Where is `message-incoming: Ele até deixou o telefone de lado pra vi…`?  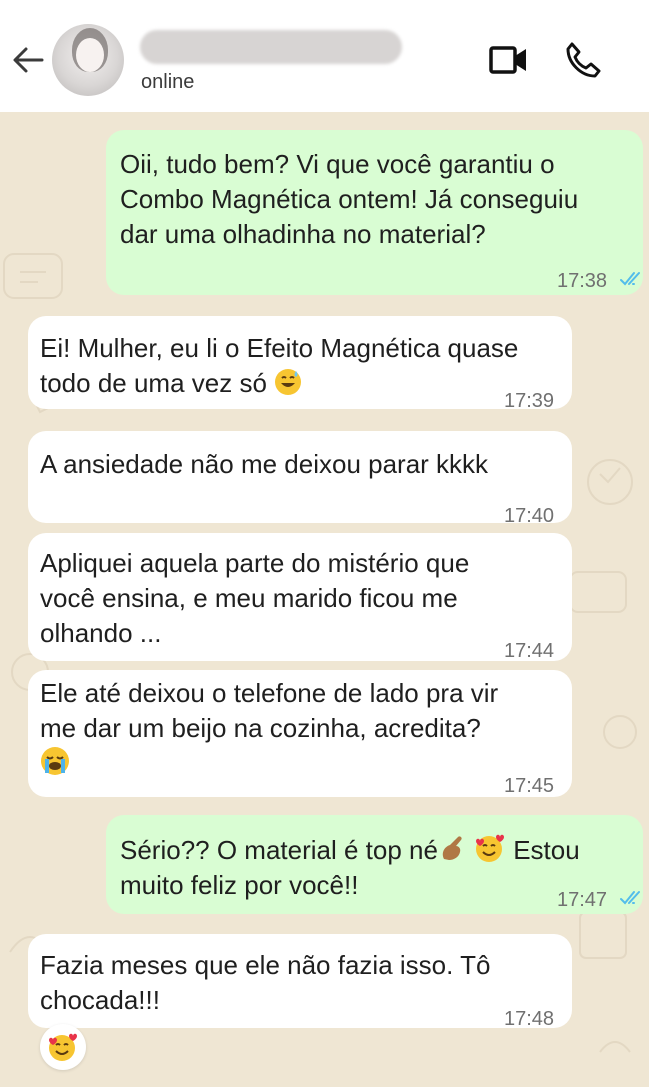 message-incoming: Ele até deixou o telefone de lado pra vi… is located at coordinates (300, 733).